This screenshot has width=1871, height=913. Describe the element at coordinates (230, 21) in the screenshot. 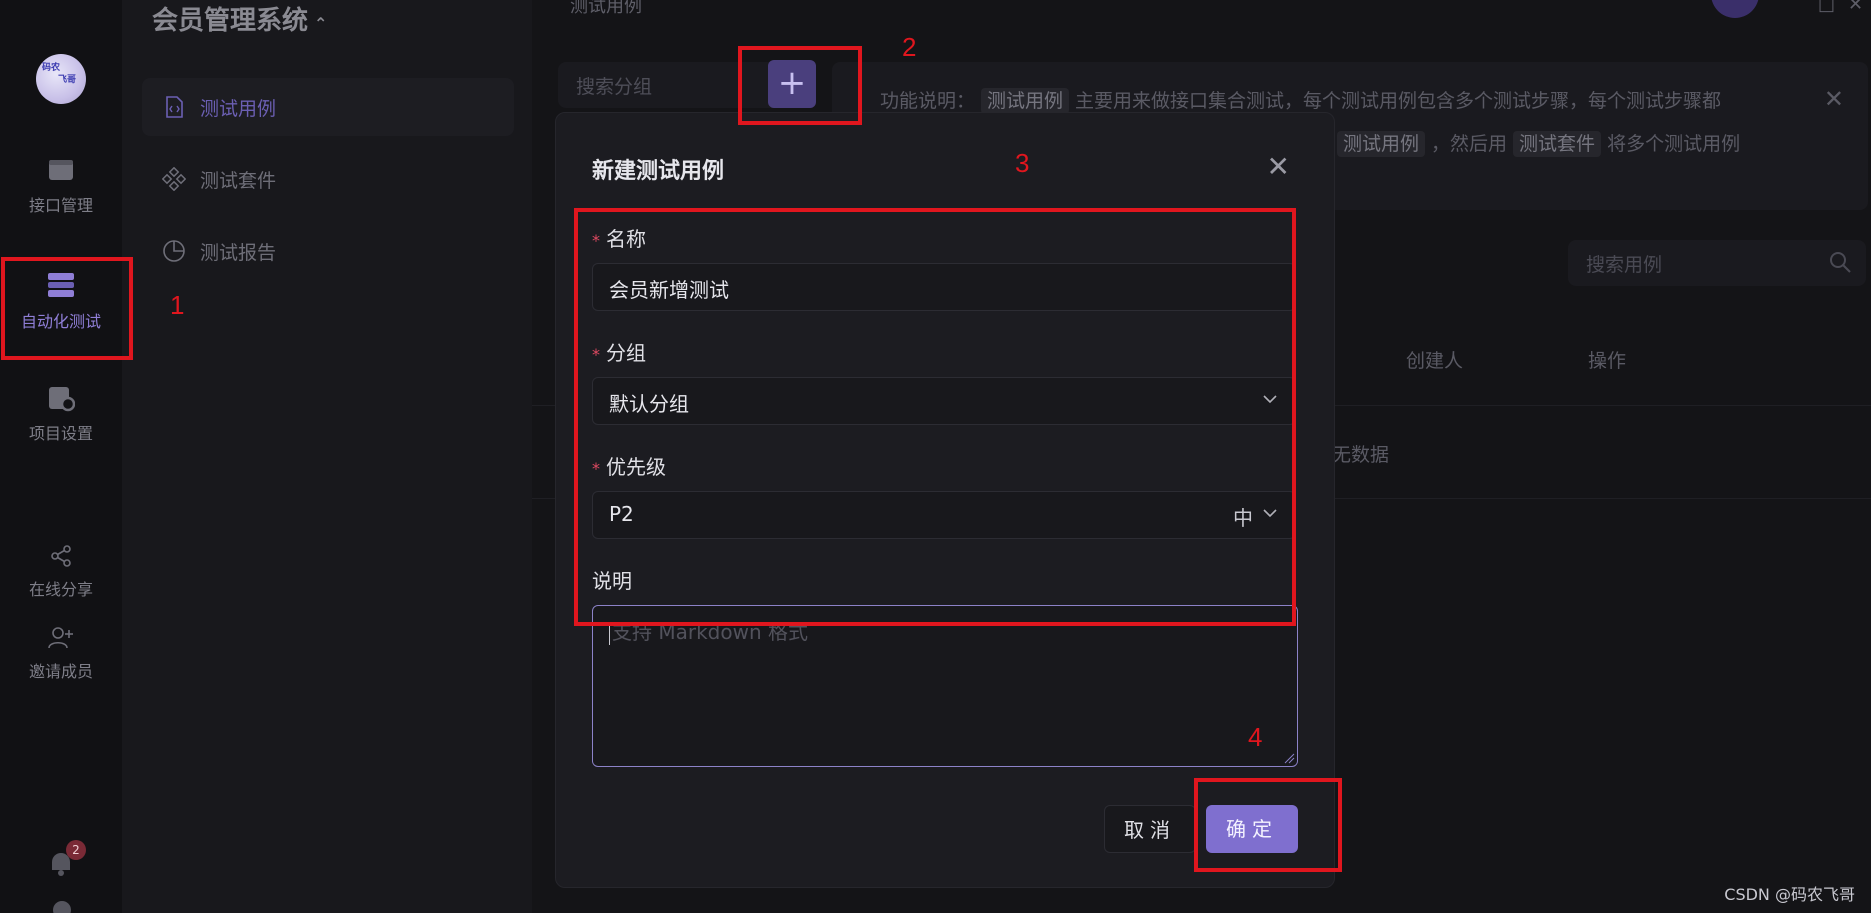

I see `project-title: 会员管理系统` at that location.